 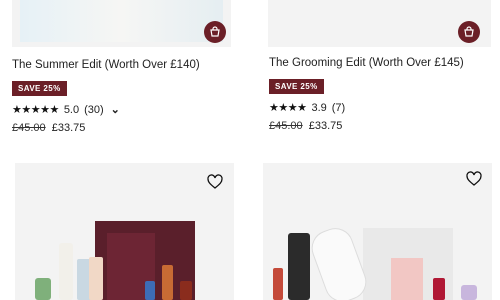 What do you see at coordinates (379, 23) in the screenshot?
I see `product-image-grooming-edit` at bounding box center [379, 23].